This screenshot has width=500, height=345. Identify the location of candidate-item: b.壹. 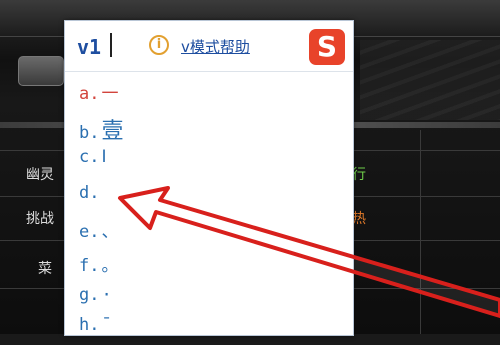
(101, 128).